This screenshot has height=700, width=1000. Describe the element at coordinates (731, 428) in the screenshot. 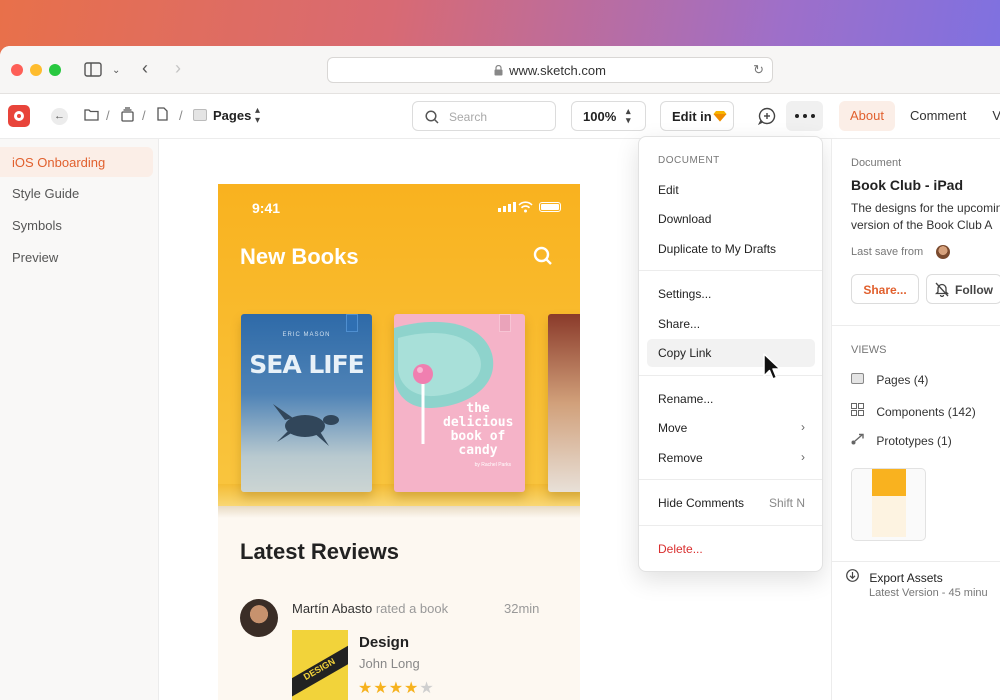

I see `menu-item-move: Move ›` at that location.